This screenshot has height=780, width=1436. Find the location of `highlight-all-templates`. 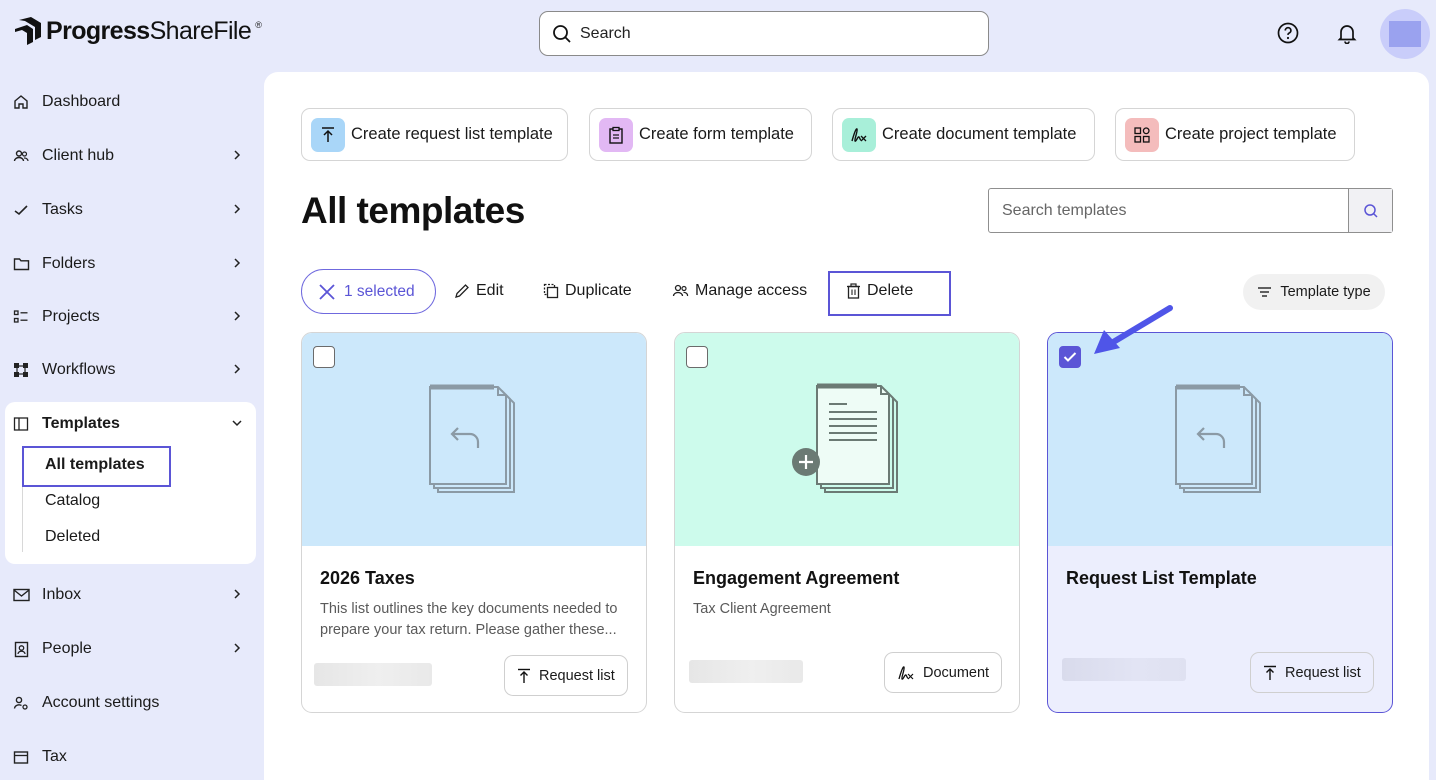

highlight-all-templates is located at coordinates (96, 466).